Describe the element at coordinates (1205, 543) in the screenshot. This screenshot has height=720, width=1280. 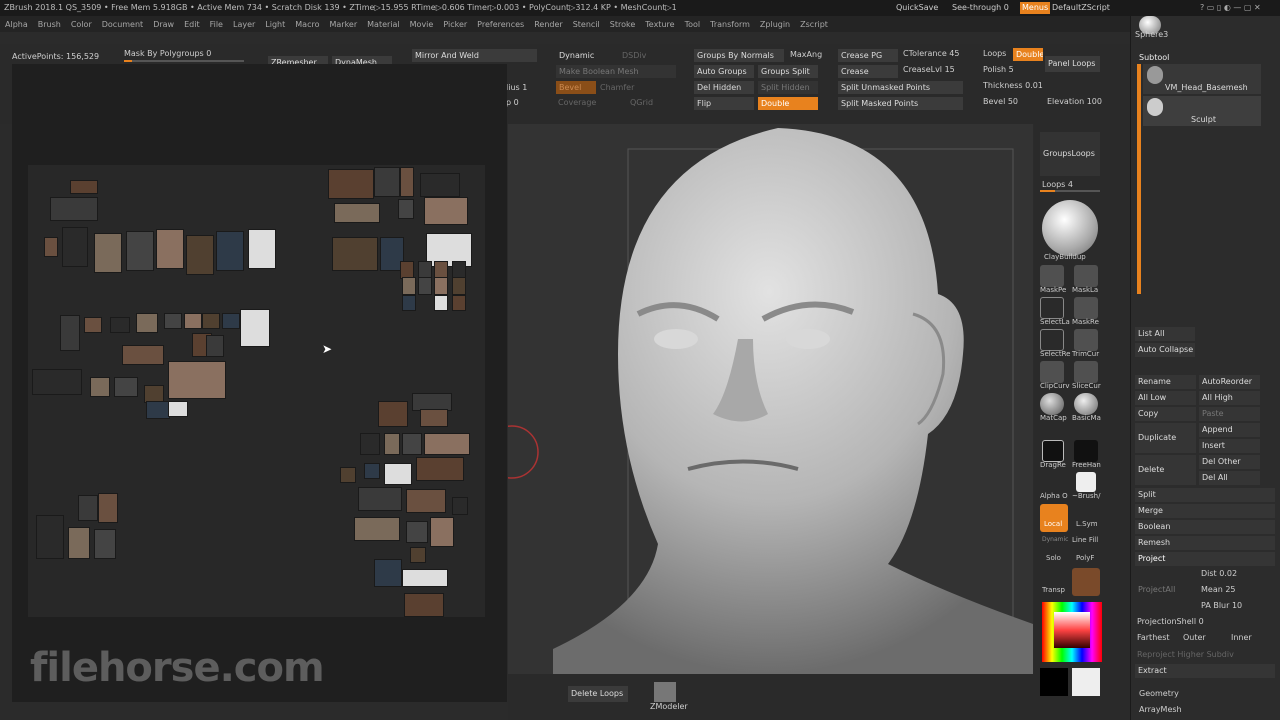
I see `remesh-menu: Remesh` at that location.